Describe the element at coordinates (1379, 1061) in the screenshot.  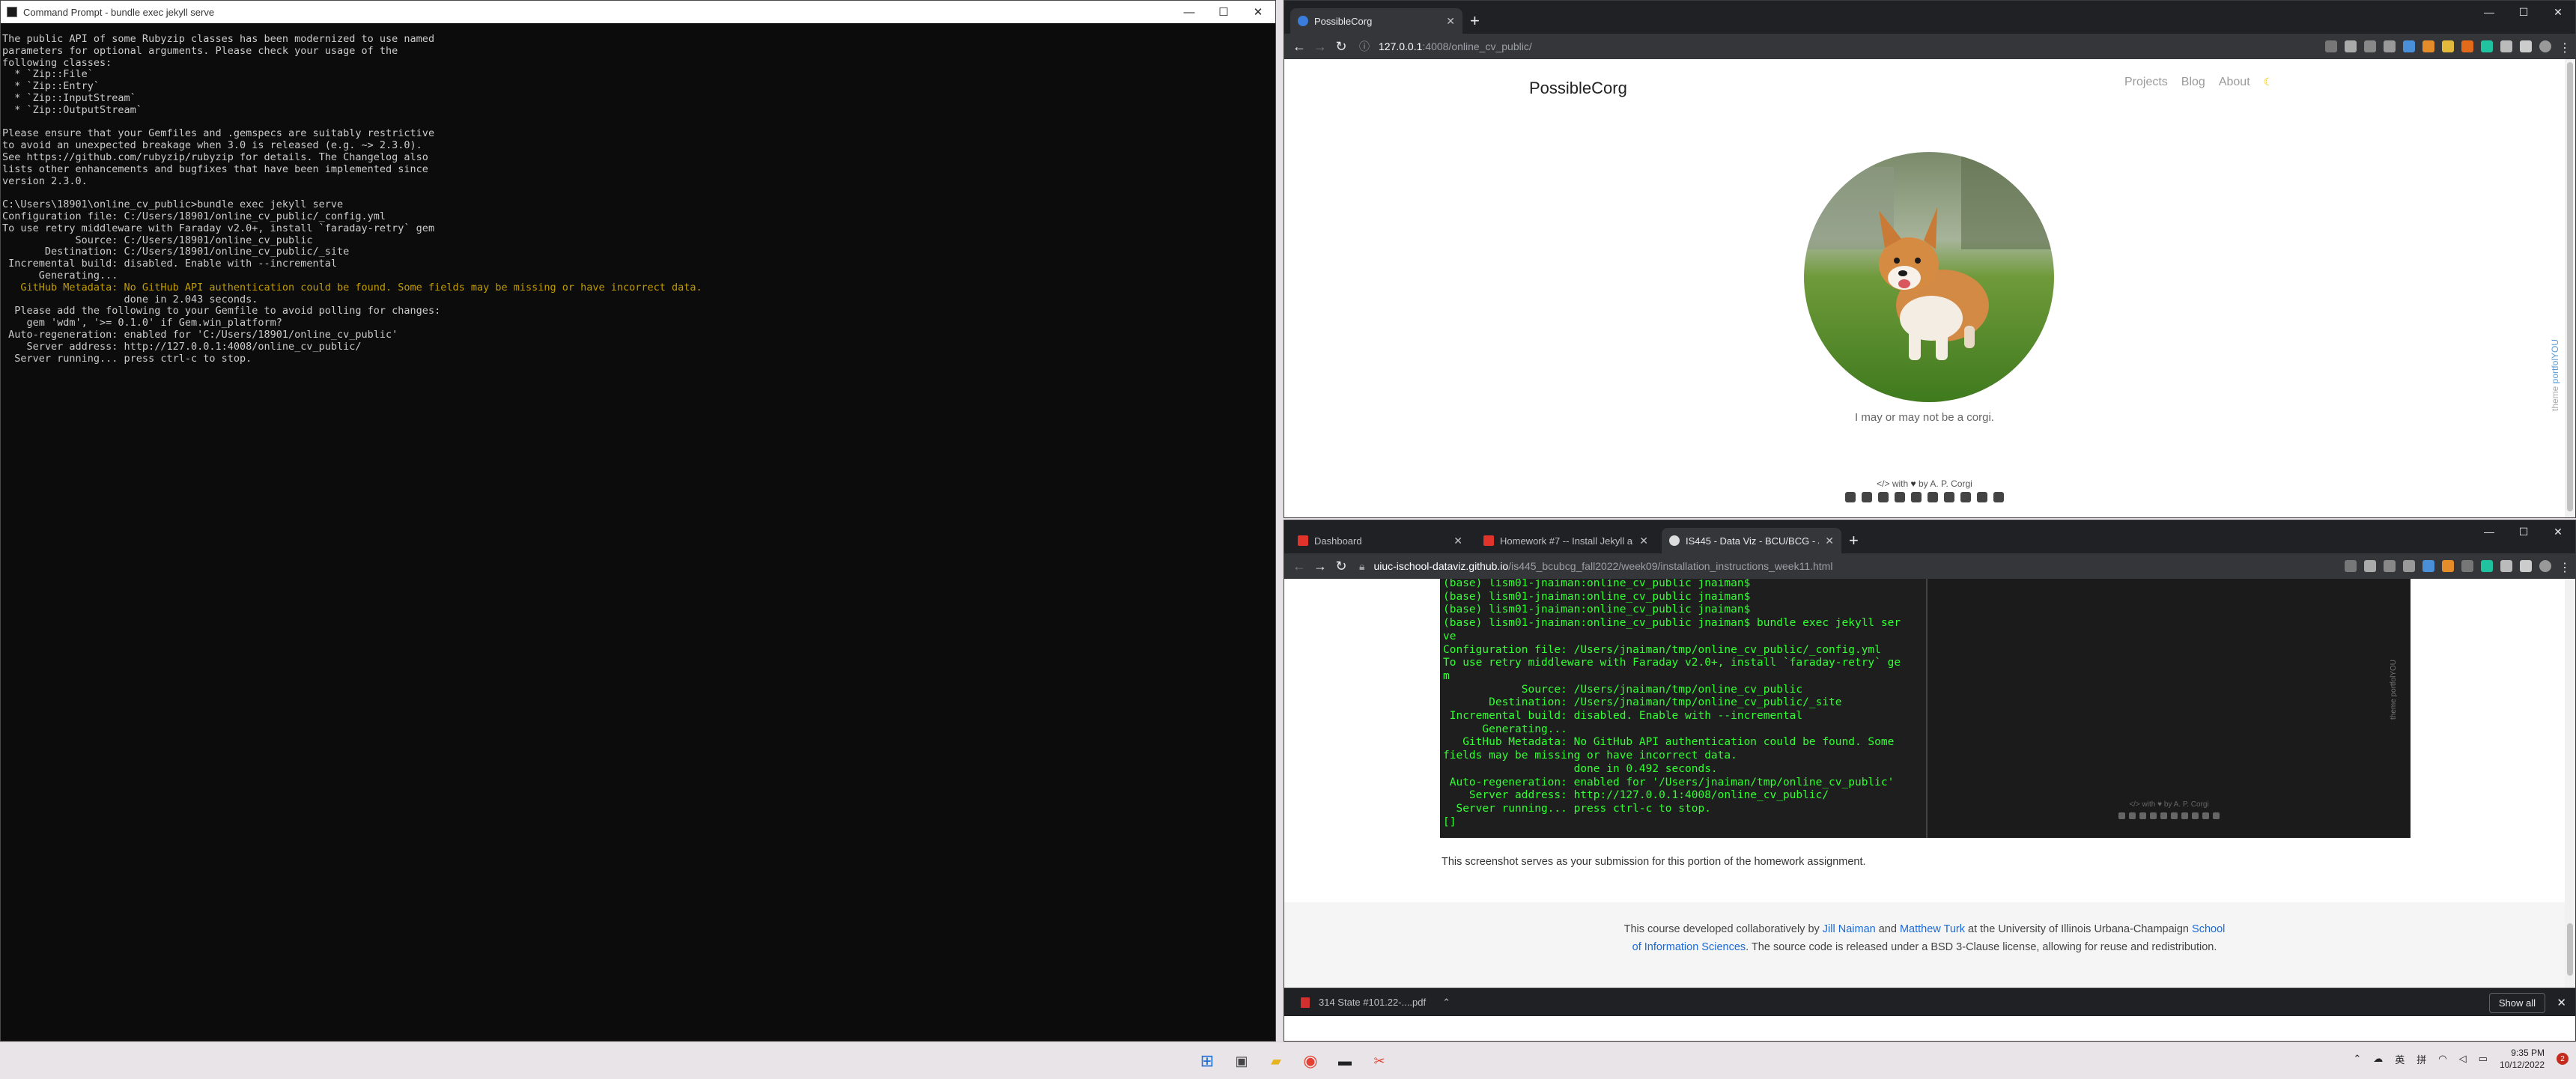
I see `snipping-tool-icon: ✂` at that location.